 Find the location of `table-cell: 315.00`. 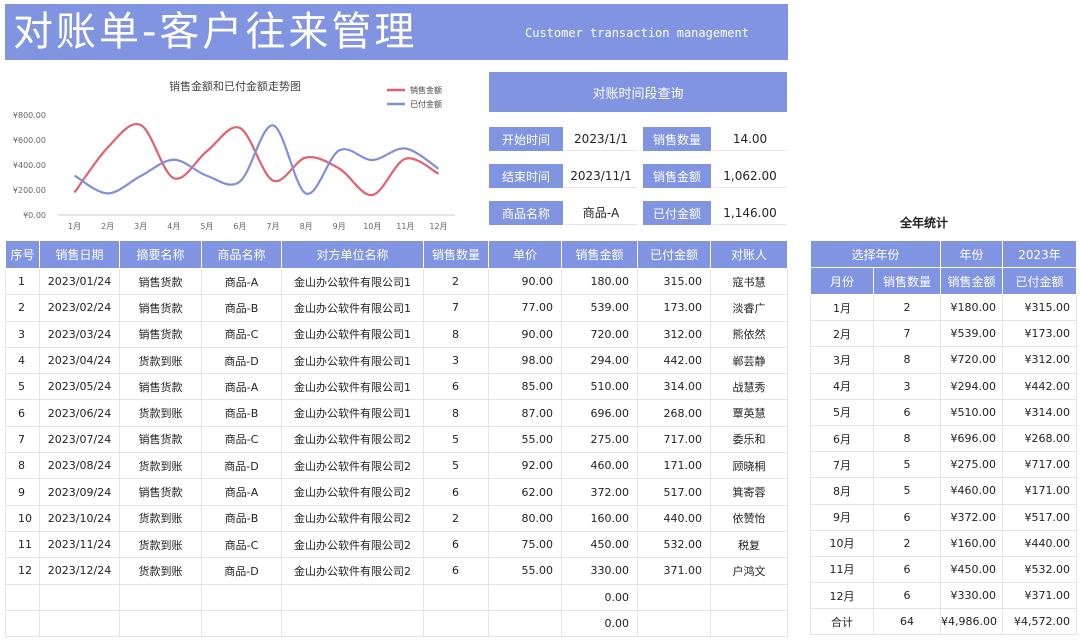

table-cell: 315.00 is located at coordinates (674, 281).